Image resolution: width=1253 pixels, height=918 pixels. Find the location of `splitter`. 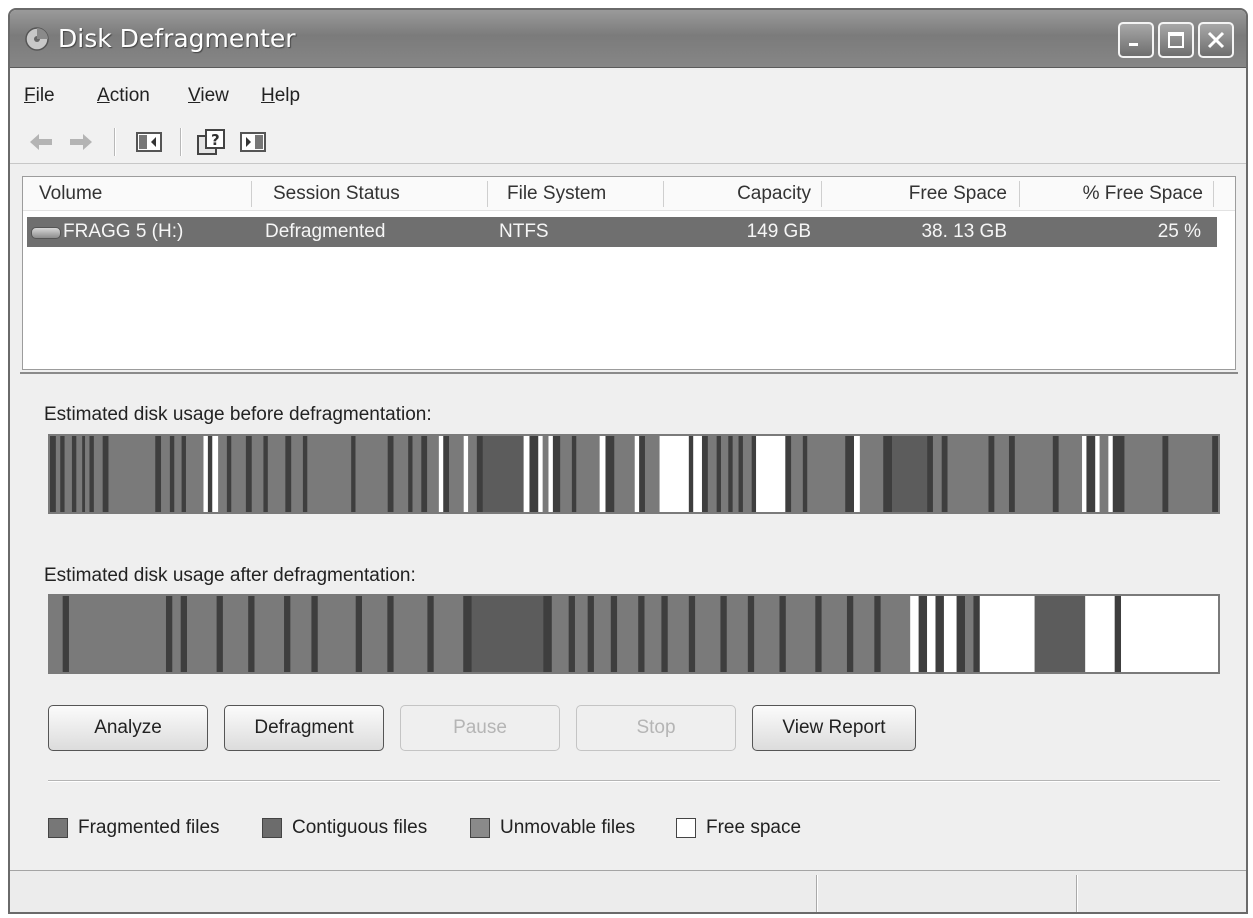

splitter is located at coordinates (629, 373).